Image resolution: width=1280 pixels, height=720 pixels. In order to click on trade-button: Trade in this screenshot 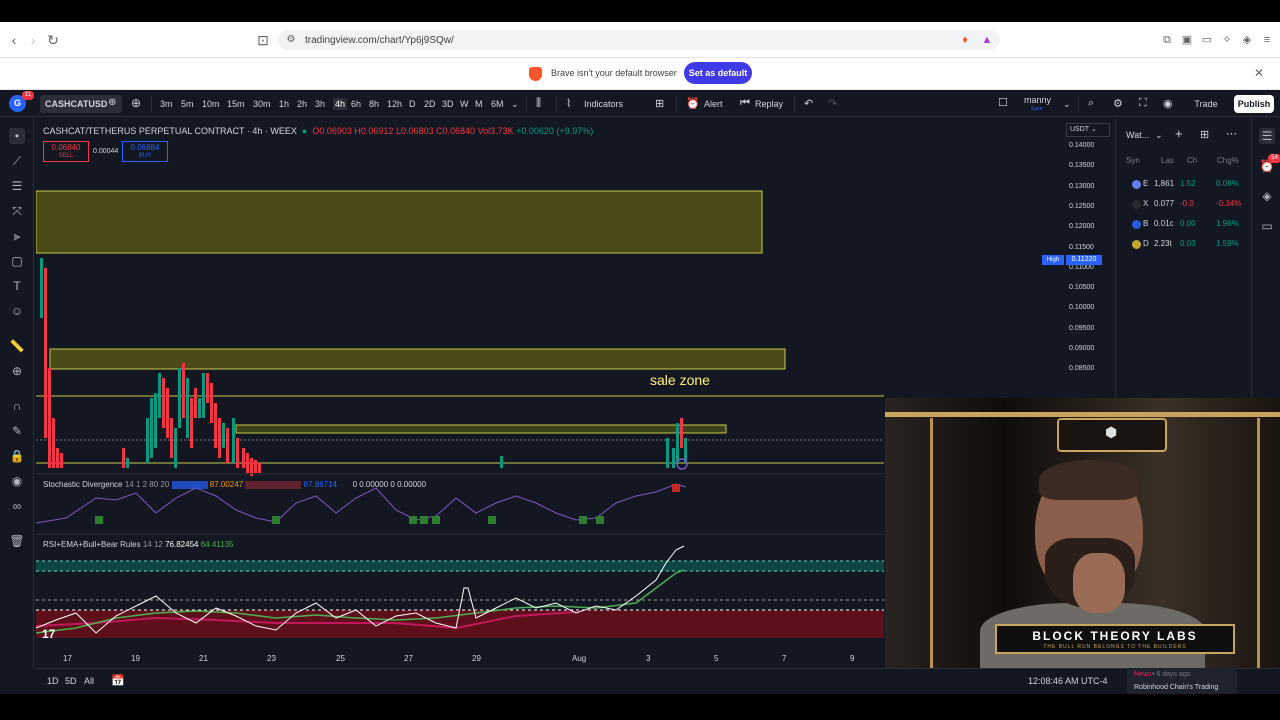, I will do `click(1206, 104)`.